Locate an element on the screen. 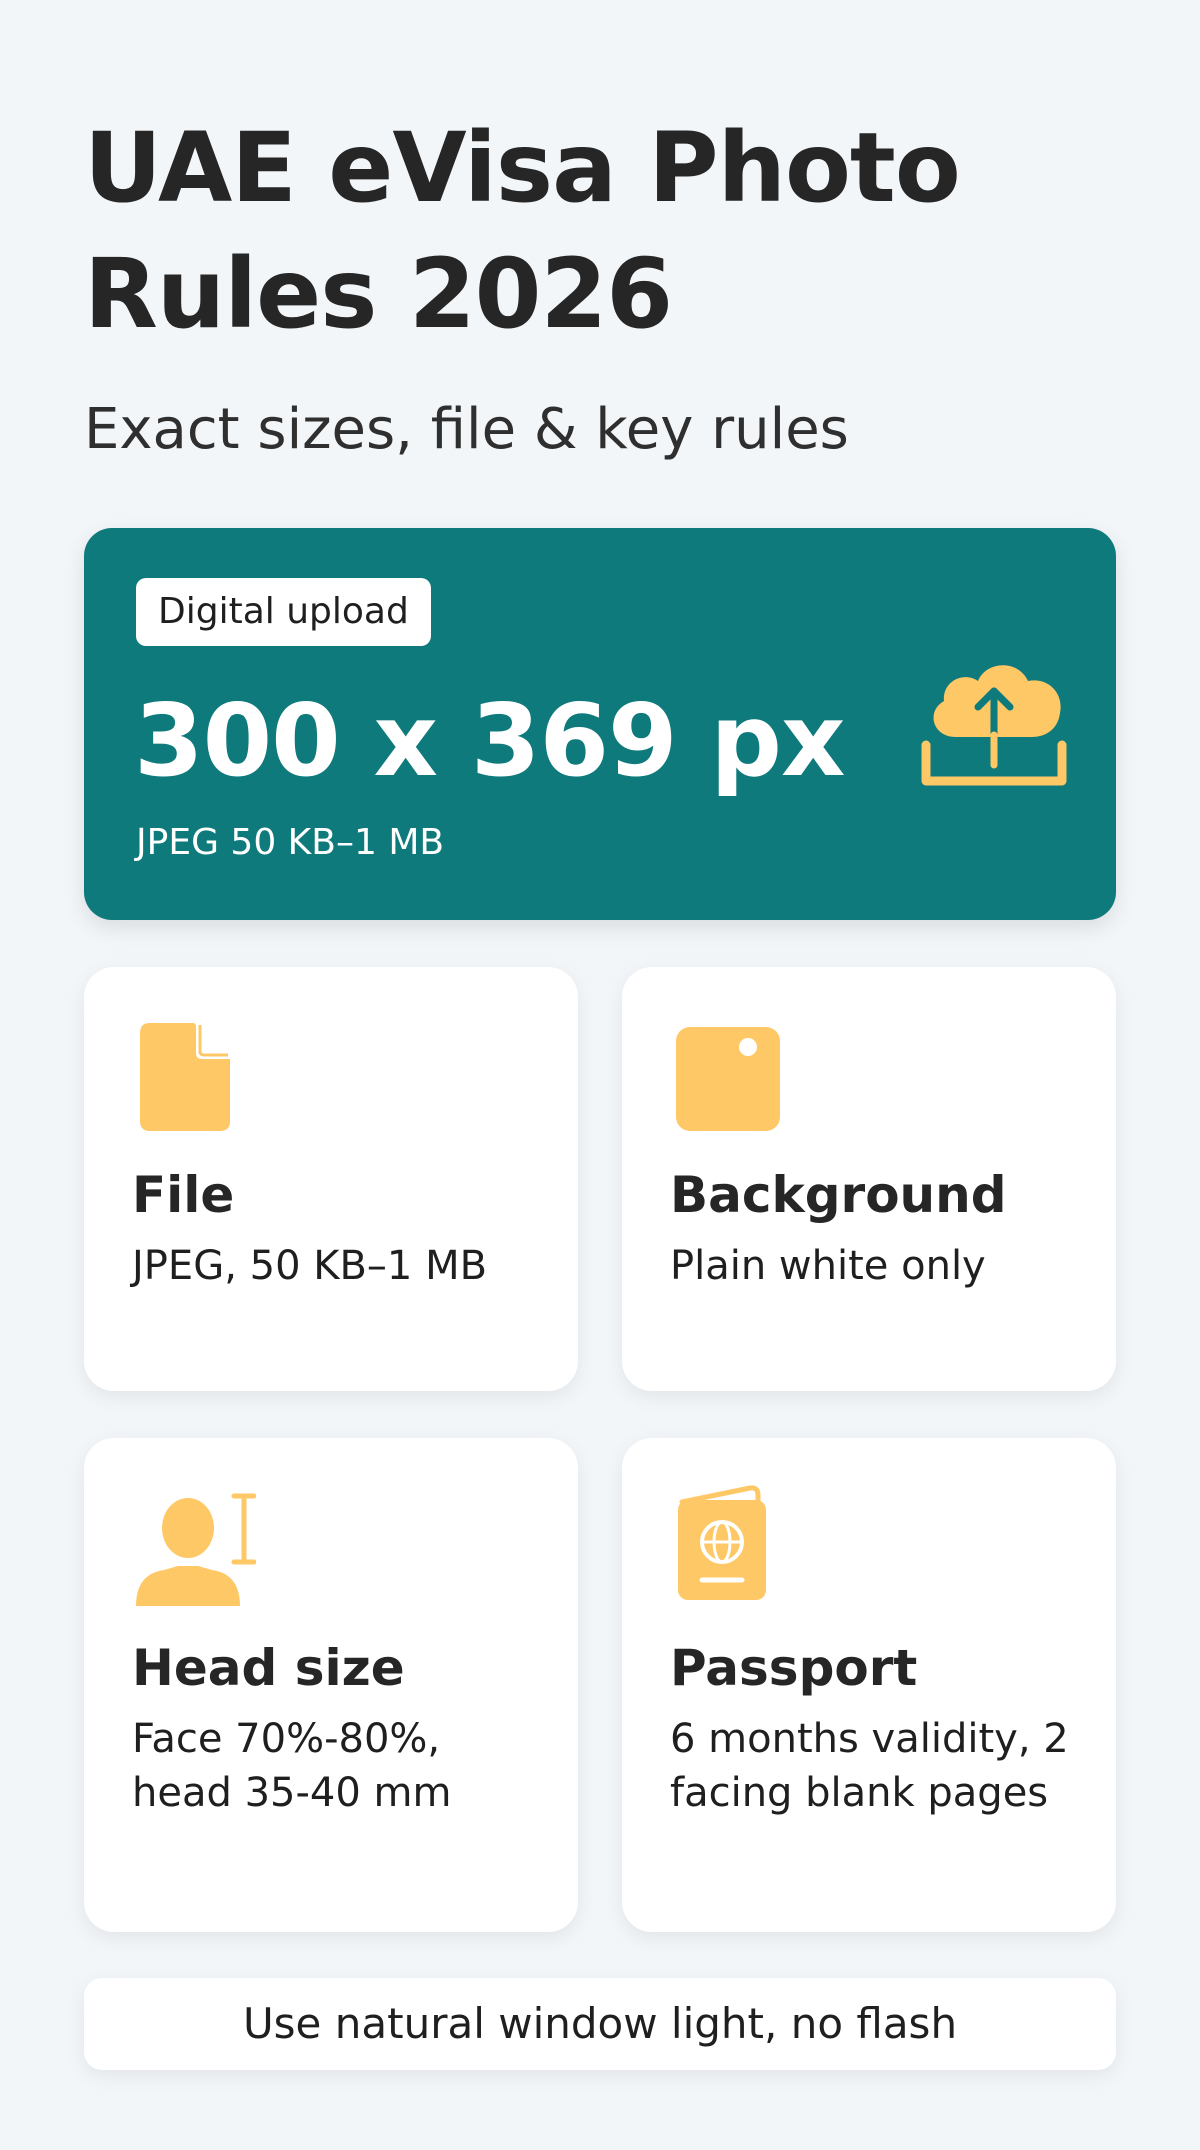 Image resolution: width=1200 pixels, height=2150 pixels. file-icon is located at coordinates (185, 1077).